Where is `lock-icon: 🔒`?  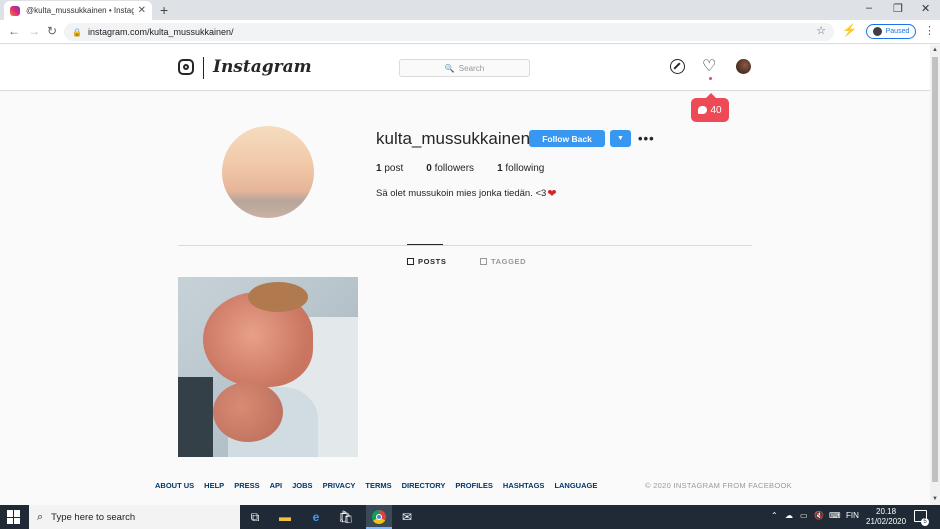 lock-icon: 🔒 is located at coordinates (77, 32).